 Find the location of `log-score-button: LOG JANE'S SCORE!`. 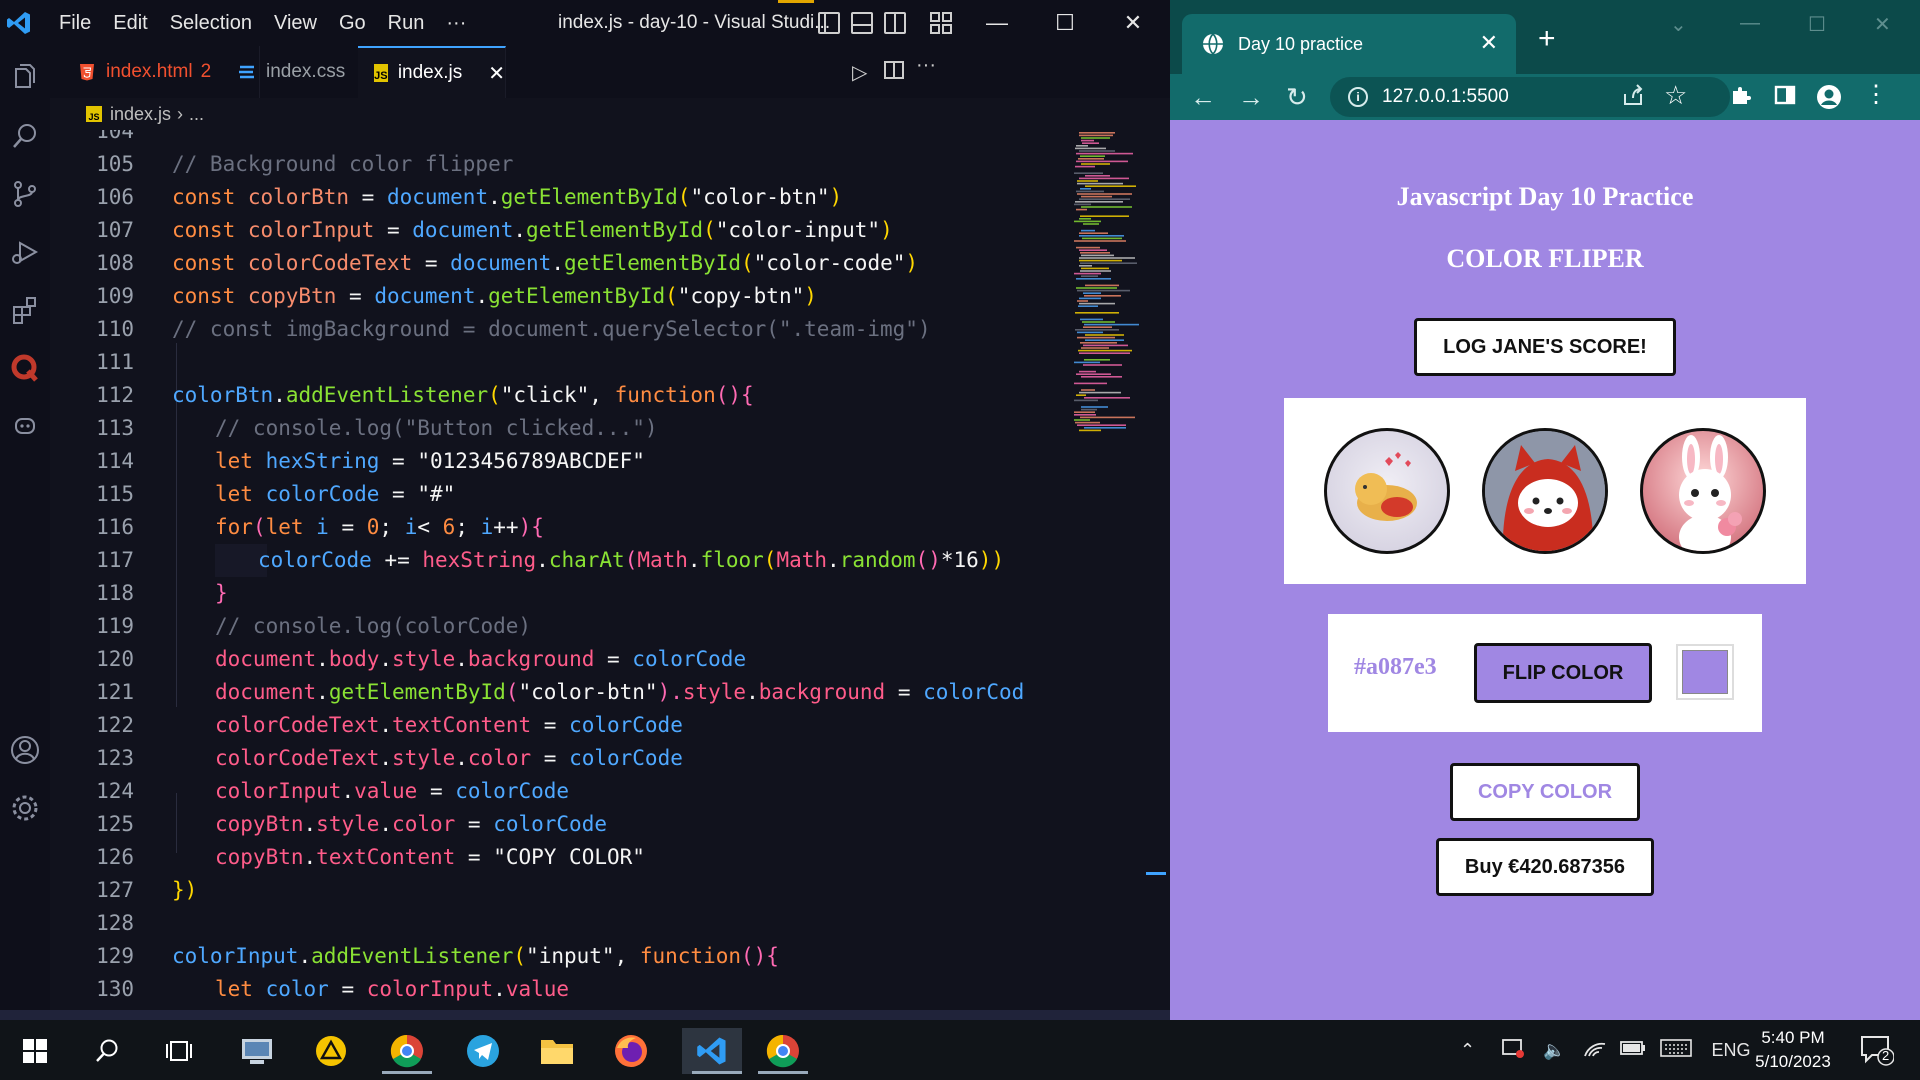

log-score-button: LOG JANE'S SCORE! is located at coordinates (1545, 347).